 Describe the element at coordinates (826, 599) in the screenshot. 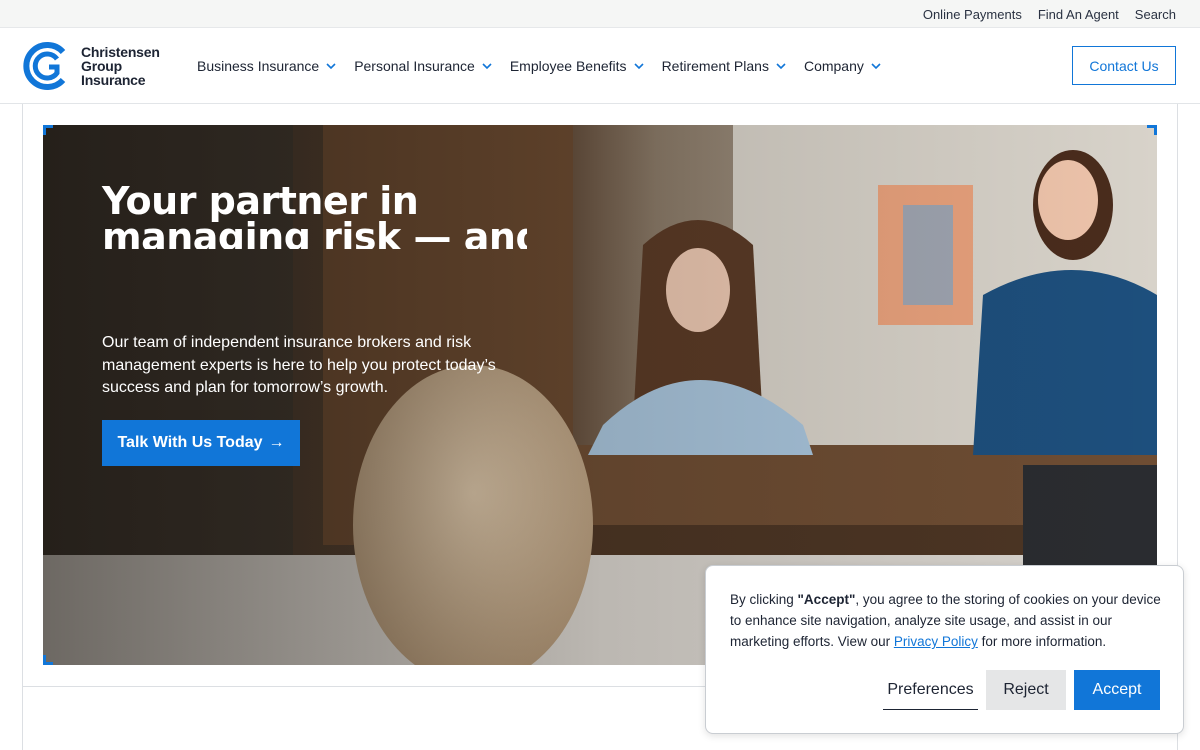

I see `cookie-accept-quote: "Accept"` at that location.